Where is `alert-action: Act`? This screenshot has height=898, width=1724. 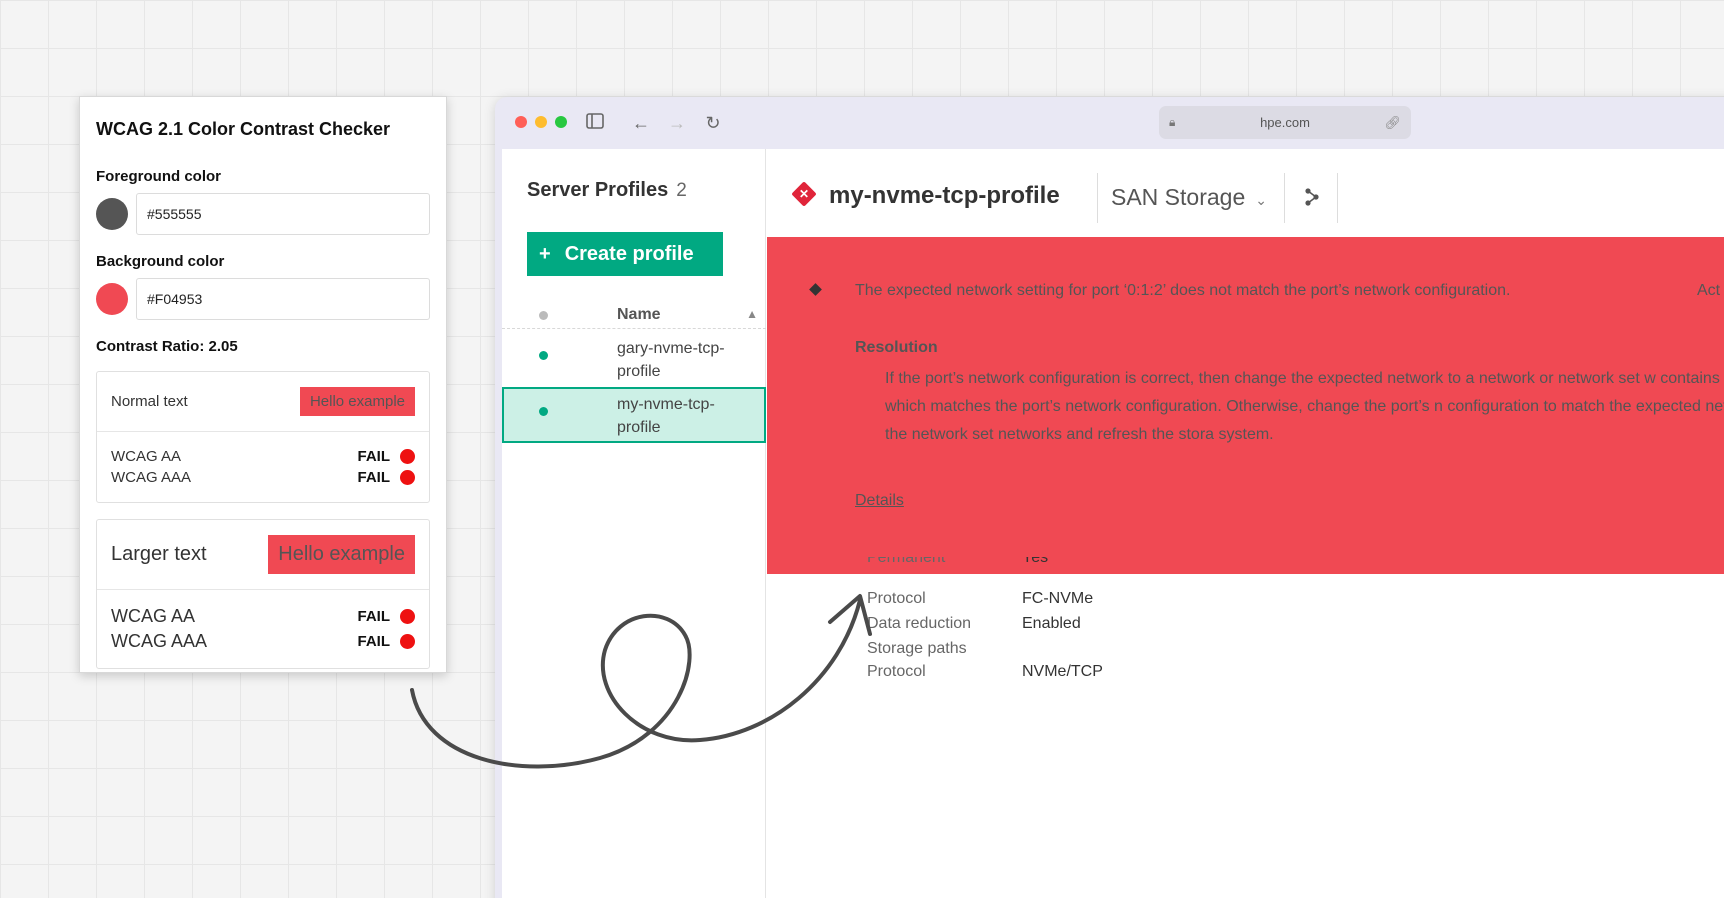 alert-action: Act is located at coordinates (1708, 291).